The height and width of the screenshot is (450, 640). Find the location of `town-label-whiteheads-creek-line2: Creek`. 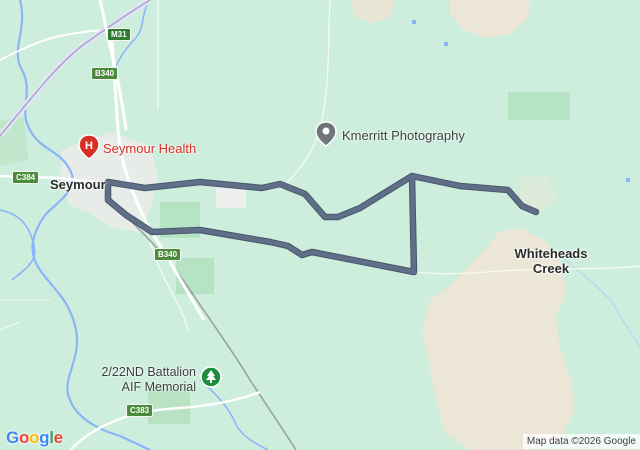

town-label-whiteheads-creek-line2: Creek is located at coordinates (551, 268).